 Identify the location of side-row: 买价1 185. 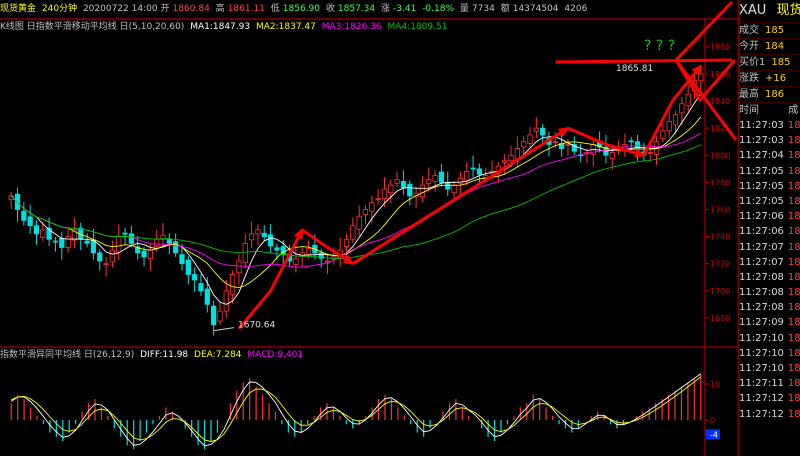
(769, 62).